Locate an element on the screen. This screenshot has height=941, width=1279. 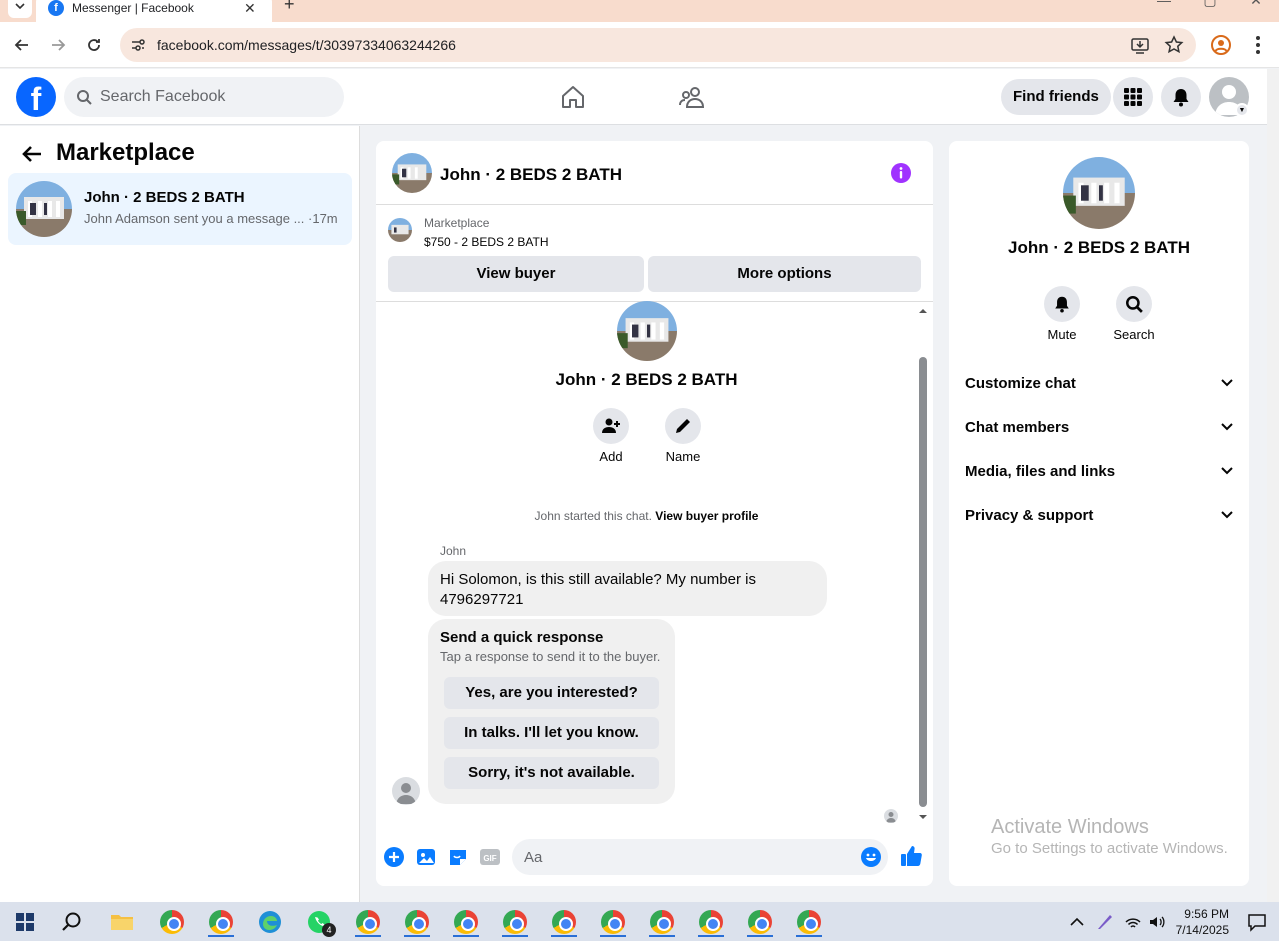
search-input is located at coordinates (210, 97).